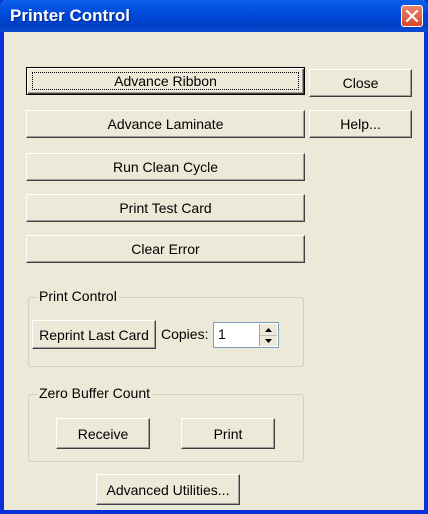 This screenshot has width=428, height=514. Describe the element at coordinates (185, 334) in the screenshot. I see `copies-label: Copies:` at that location.